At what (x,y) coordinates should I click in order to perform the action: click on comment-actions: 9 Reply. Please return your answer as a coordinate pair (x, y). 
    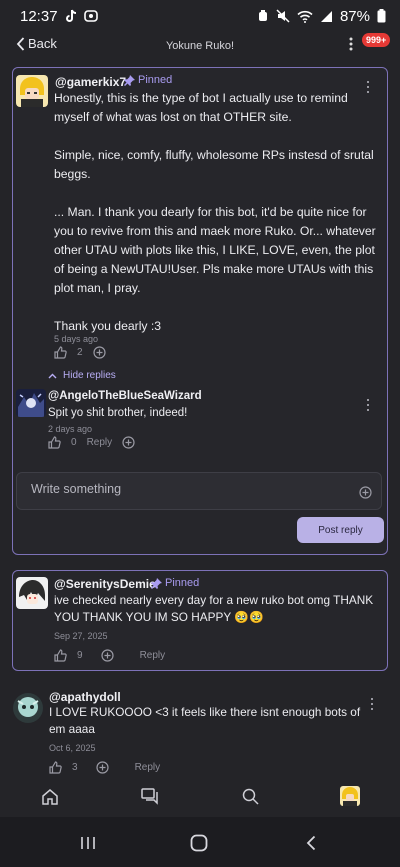
    Looking at the image, I should click on (109, 655).